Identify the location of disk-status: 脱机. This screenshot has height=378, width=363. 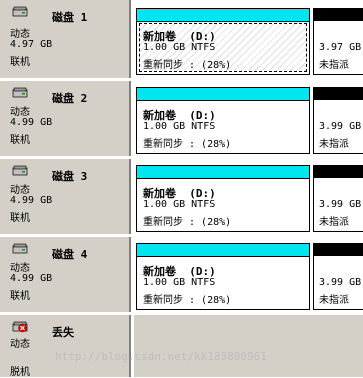
(20, 372).